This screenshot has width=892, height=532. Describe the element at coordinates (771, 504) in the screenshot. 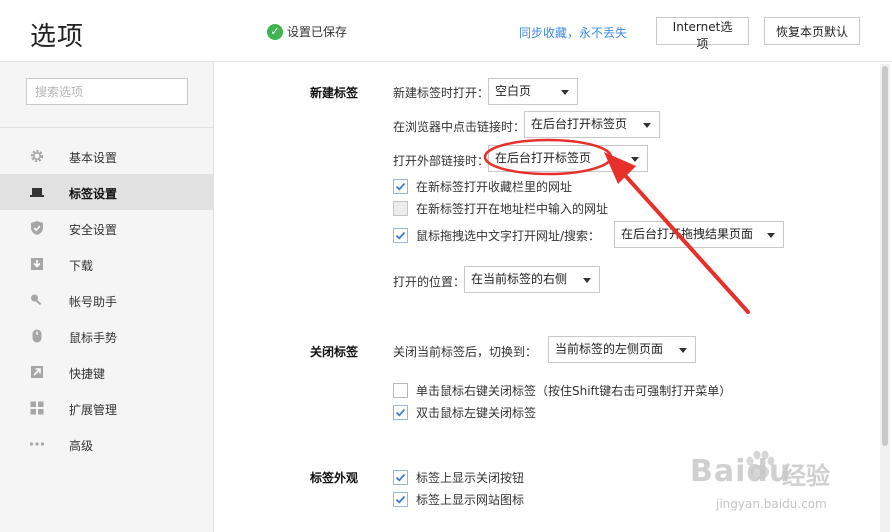

I see `watermark-url: jingyan.baidu.com` at that location.